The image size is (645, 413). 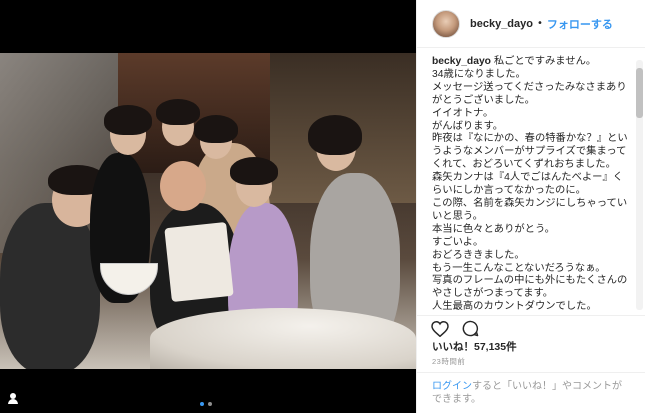 I want to click on post-header: becky_dayo • フォローする, so click(x=531, y=24).